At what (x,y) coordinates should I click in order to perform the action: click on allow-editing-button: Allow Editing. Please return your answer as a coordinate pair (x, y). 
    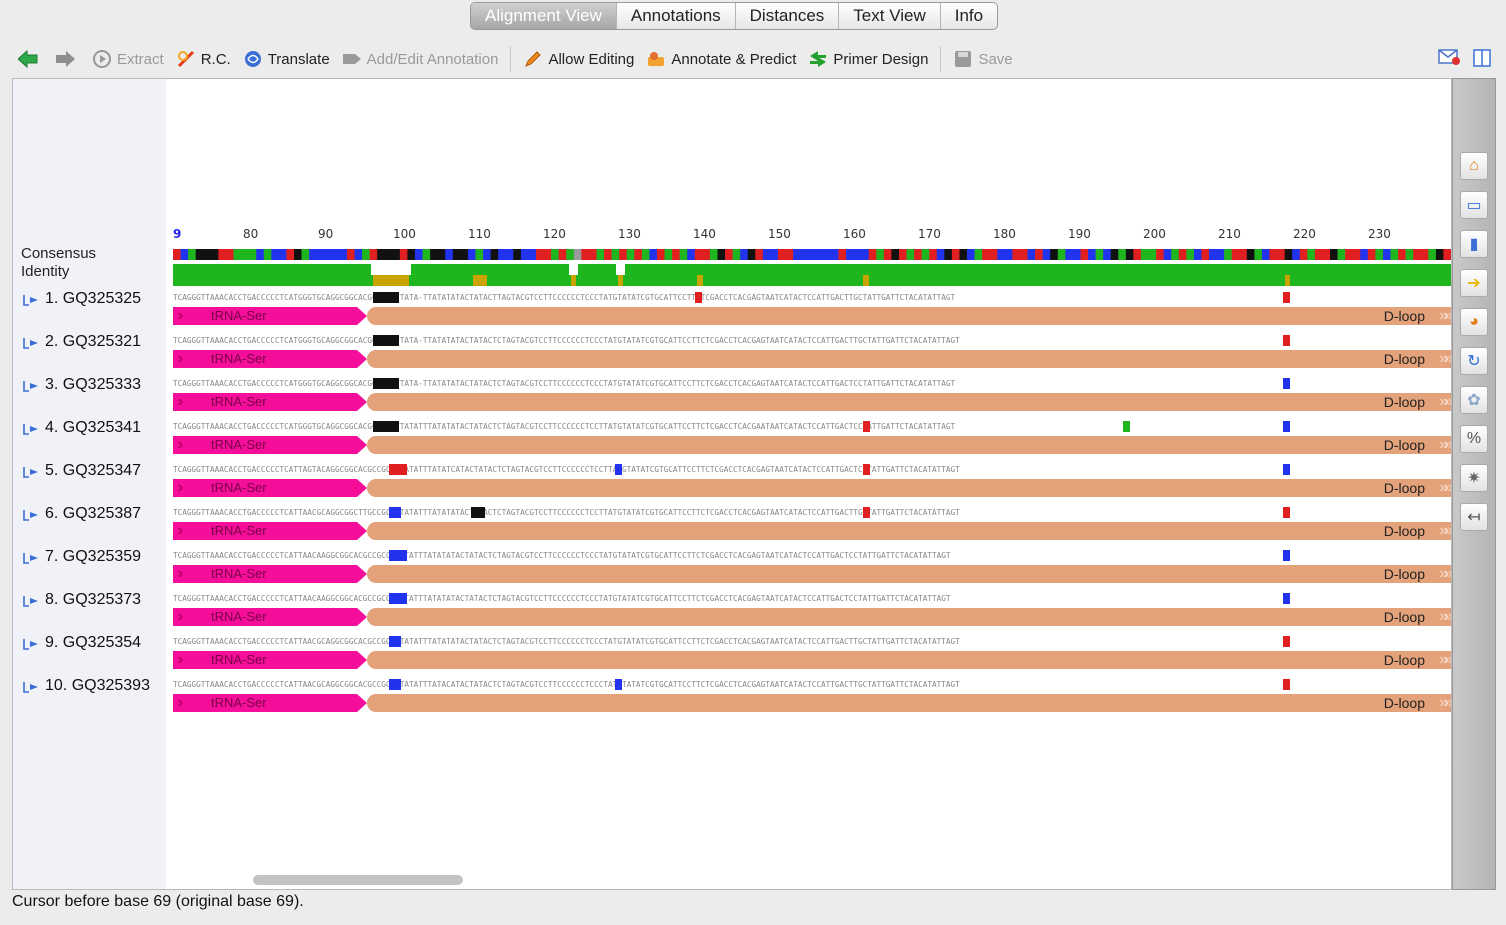
    Looking at the image, I should click on (578, 59).